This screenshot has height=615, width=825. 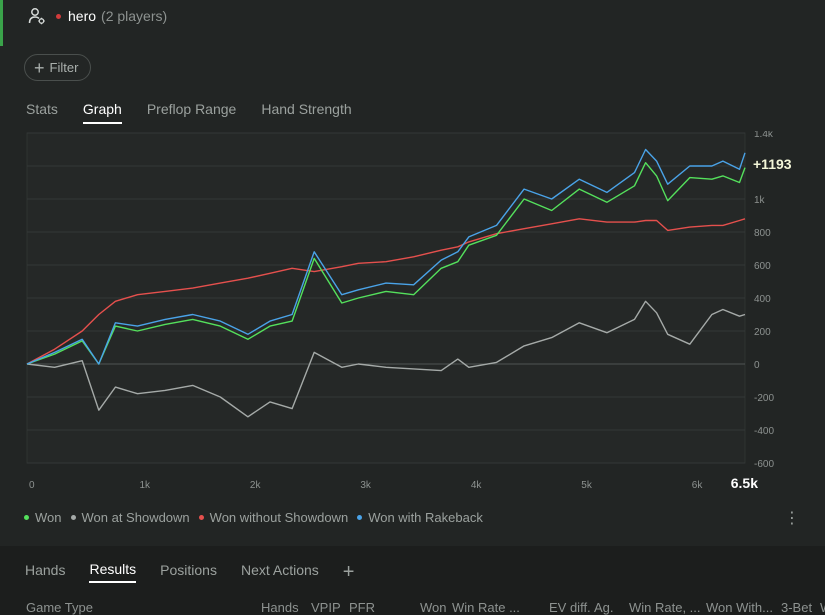 What do you see at coordinates (135, 517) in the screenshot?
I see `legend-label-won-at-showdown: Won at Showdown` at bounding box center [135, 517].